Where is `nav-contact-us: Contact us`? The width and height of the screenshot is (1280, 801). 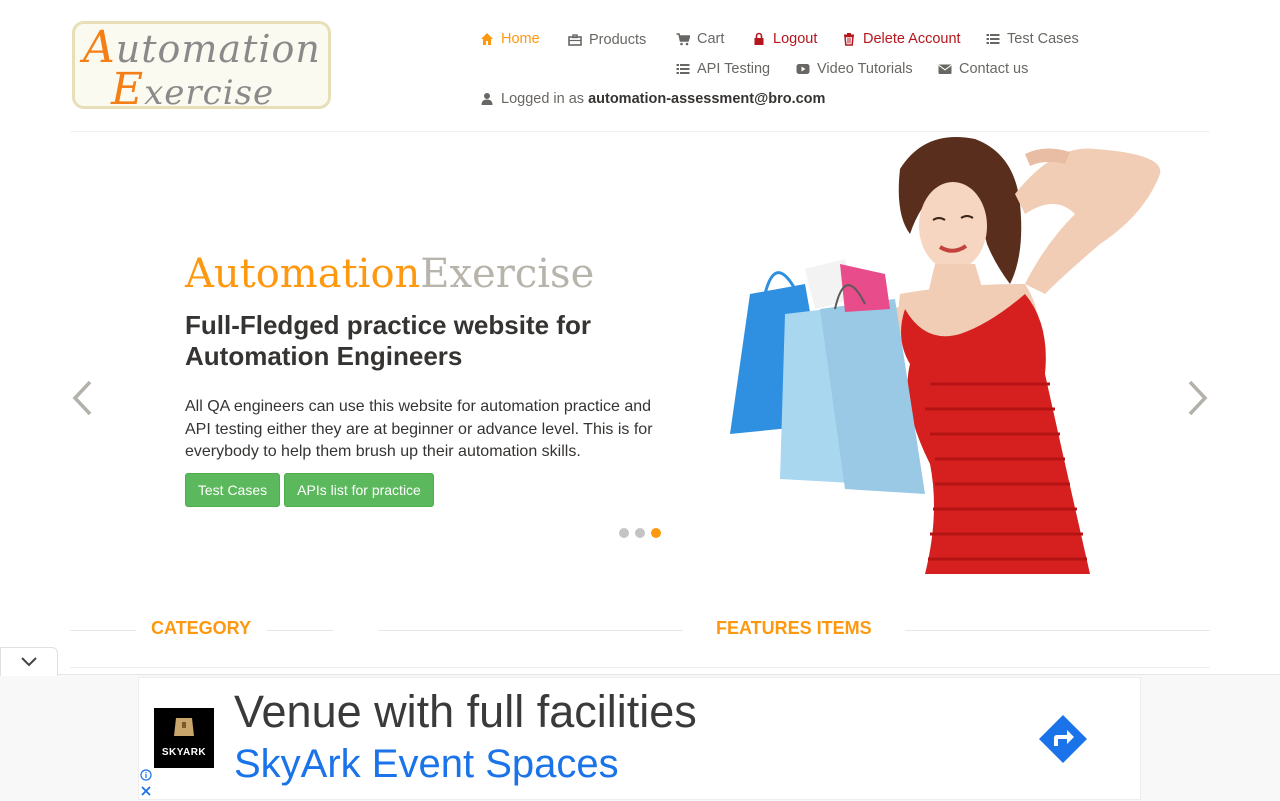
nav-contact-us: Contact us is located at coordinates (983, 69).